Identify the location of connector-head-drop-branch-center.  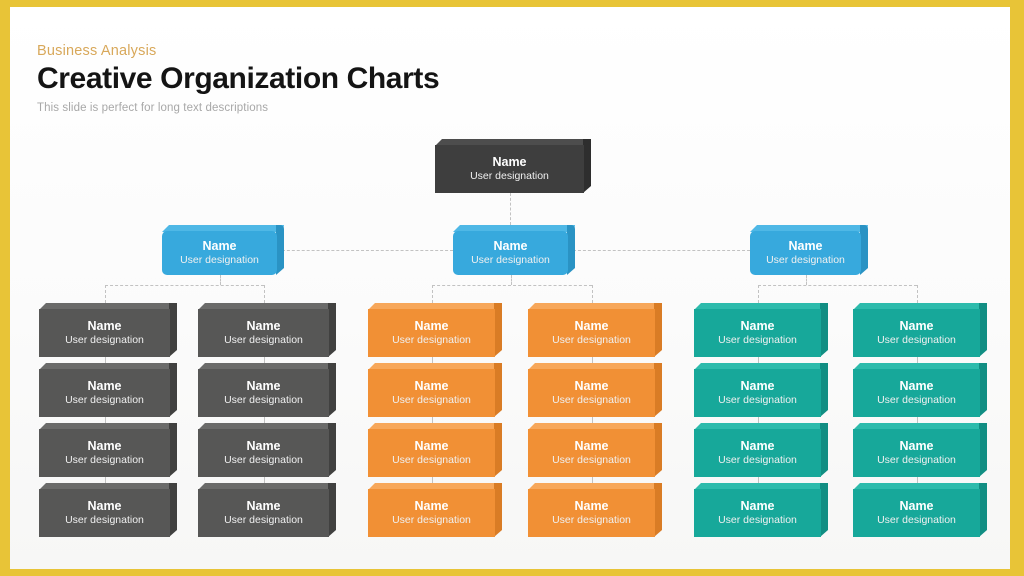
(511, 280).